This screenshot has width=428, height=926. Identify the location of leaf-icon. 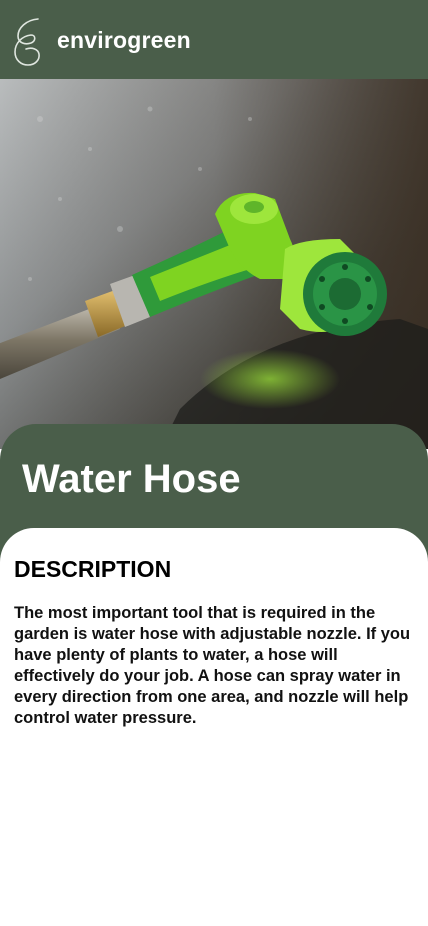
(27, 42).